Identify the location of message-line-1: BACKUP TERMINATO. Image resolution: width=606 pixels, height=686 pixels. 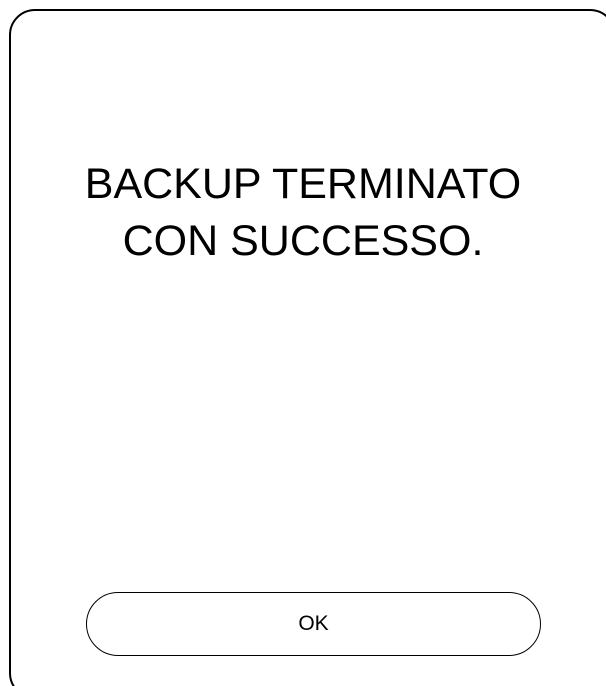
(303, 184).